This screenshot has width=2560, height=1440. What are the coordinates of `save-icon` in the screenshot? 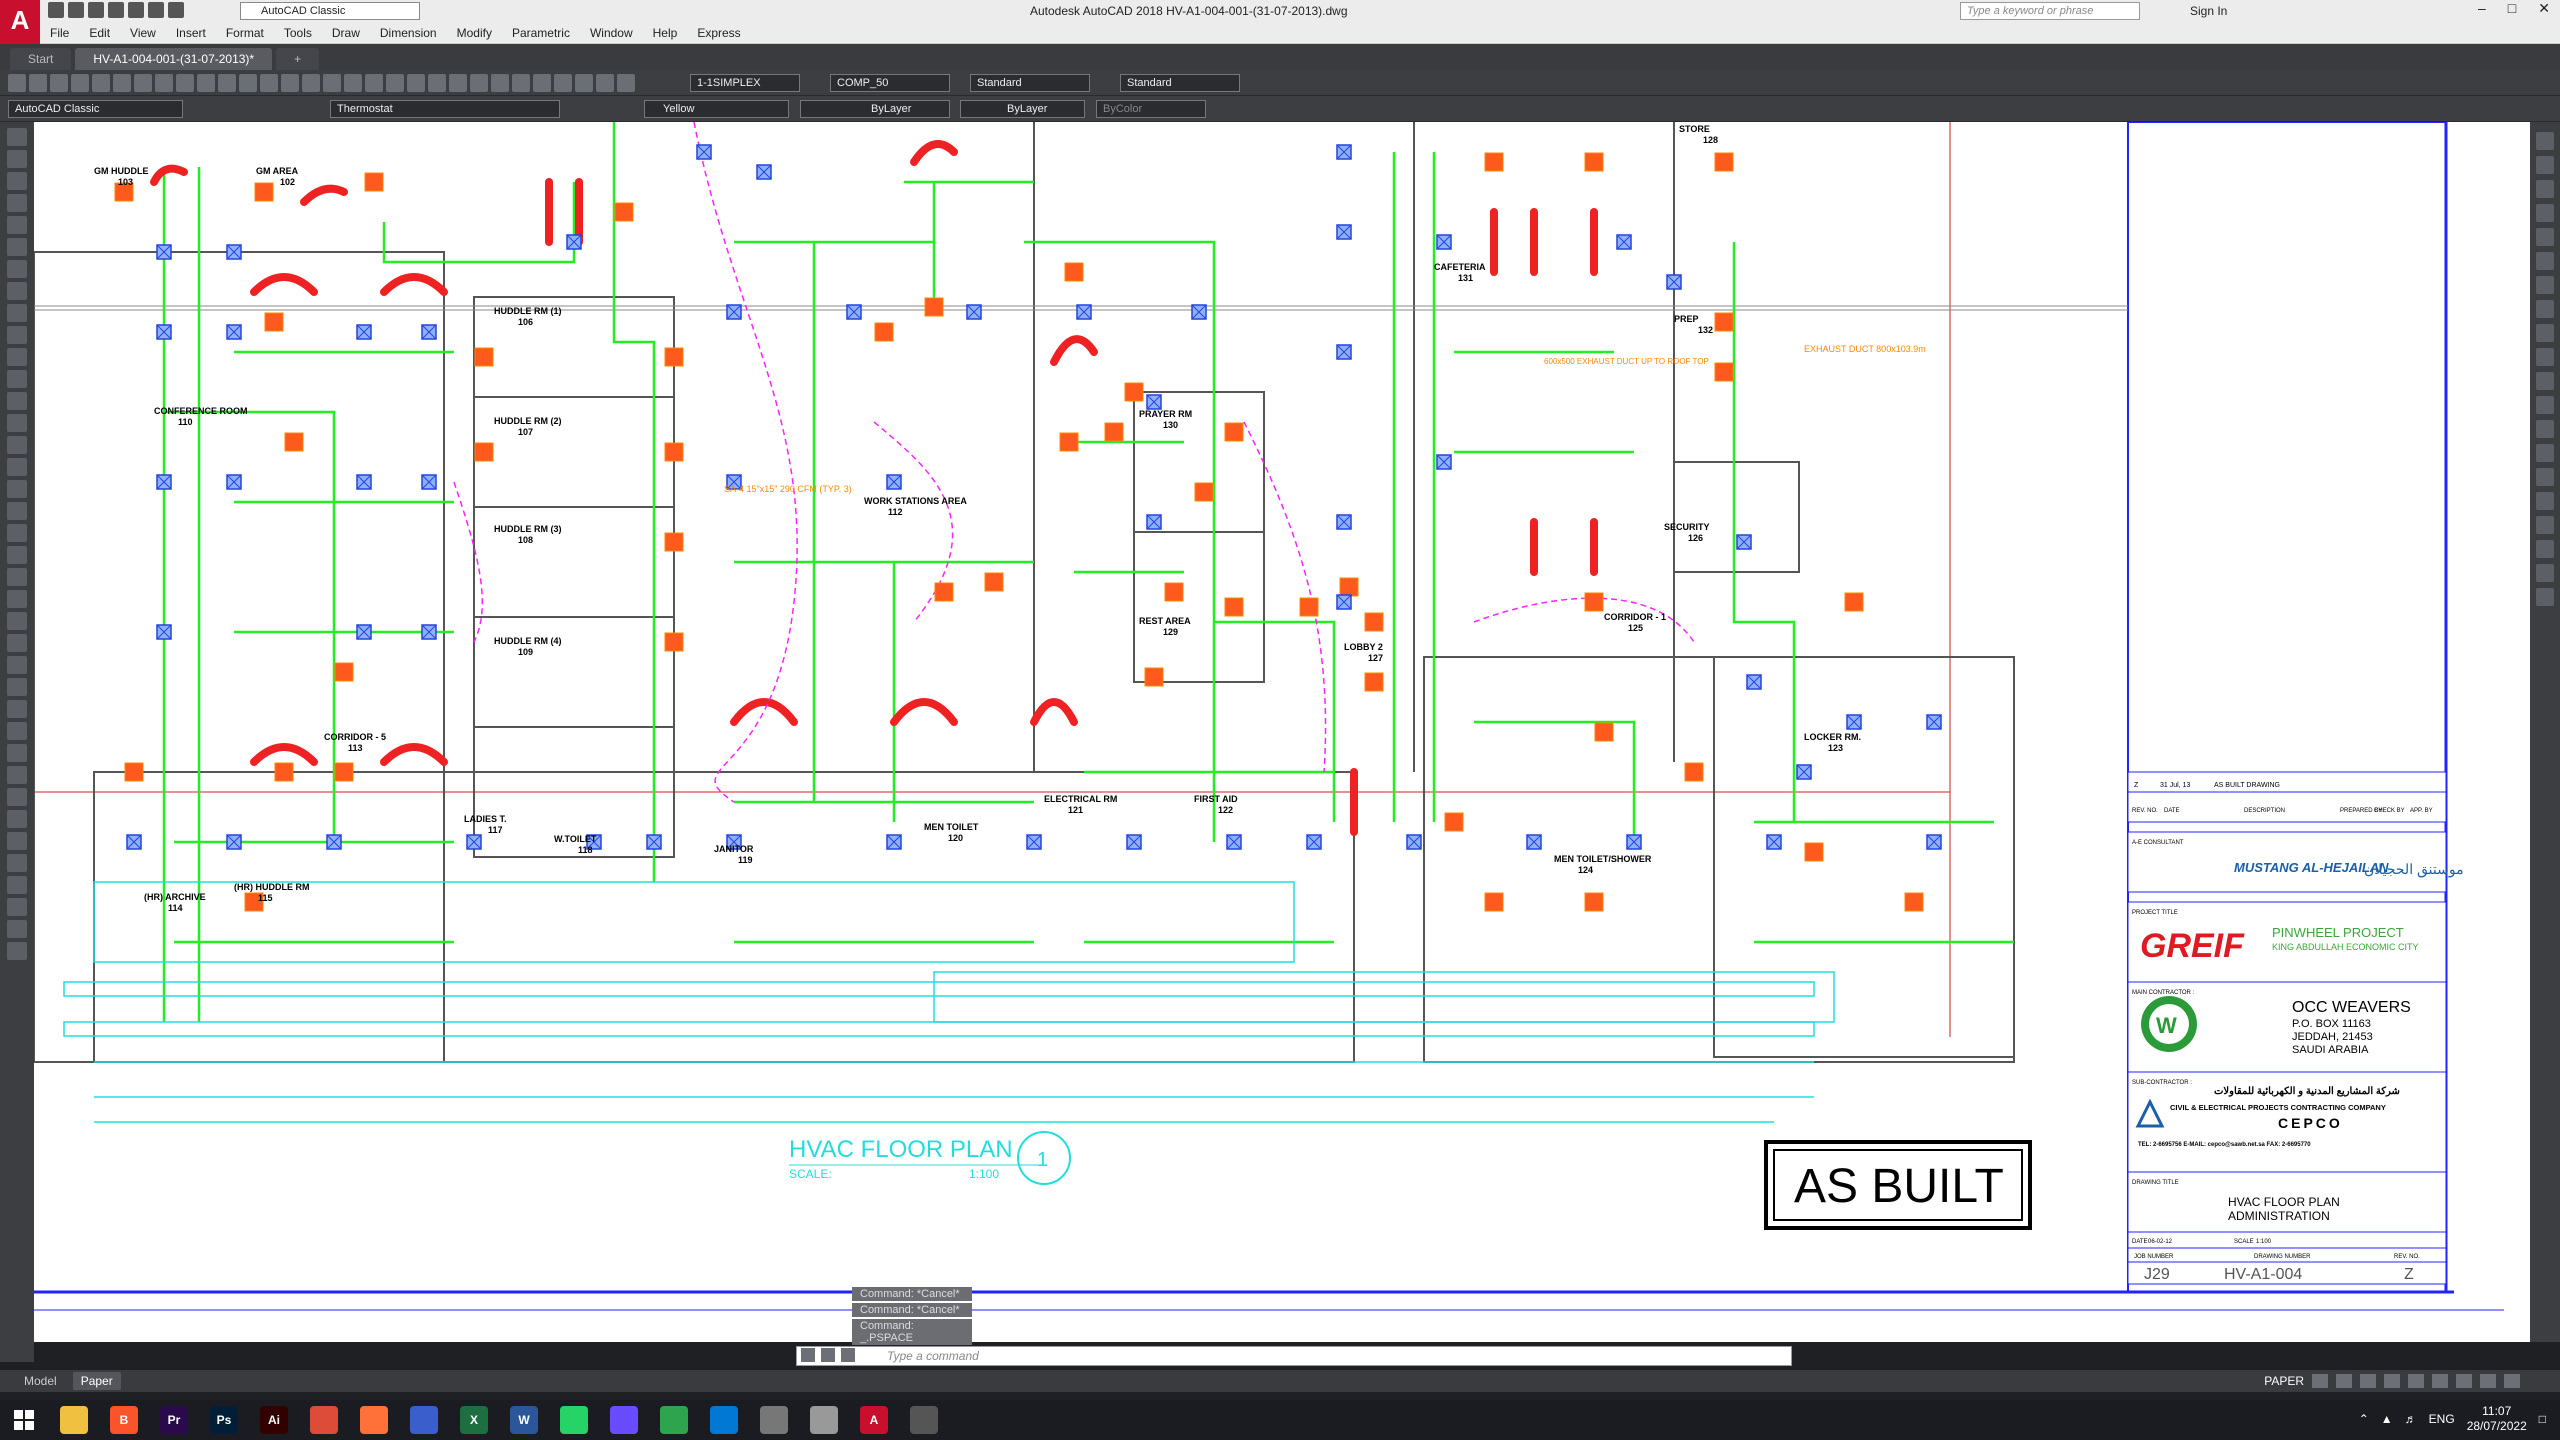 It's located at (96, 10).